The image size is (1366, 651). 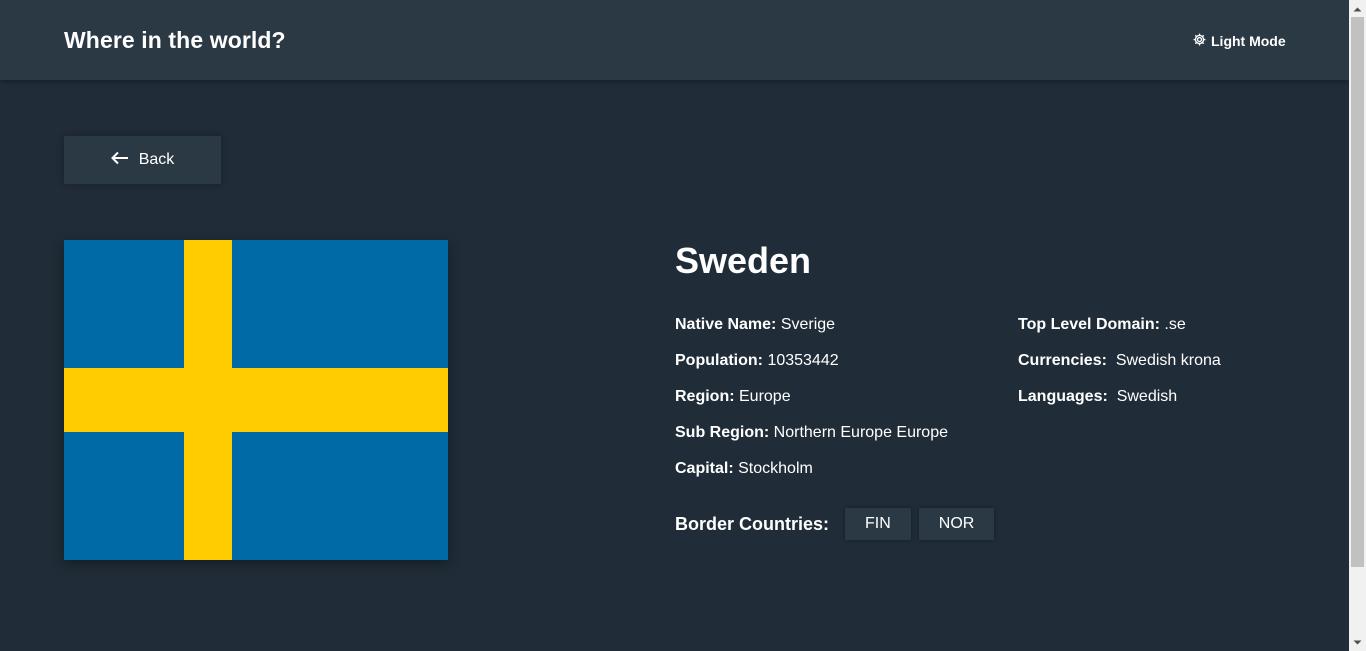 What do you see at coordinates (1166, 360) in the screenshot?
I see `detail-value: Swedish krona` at bounding box center [1166, 360].